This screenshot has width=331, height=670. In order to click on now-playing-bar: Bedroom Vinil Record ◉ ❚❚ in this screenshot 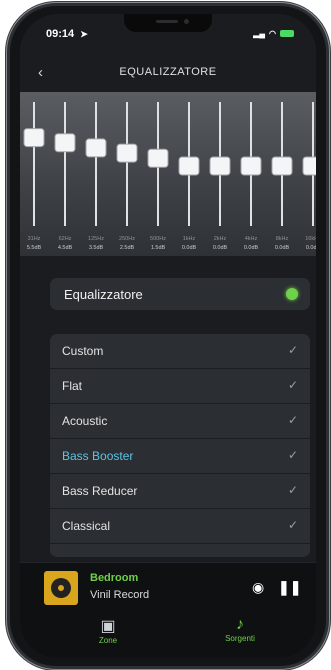, I will do `click(168, 587)`.